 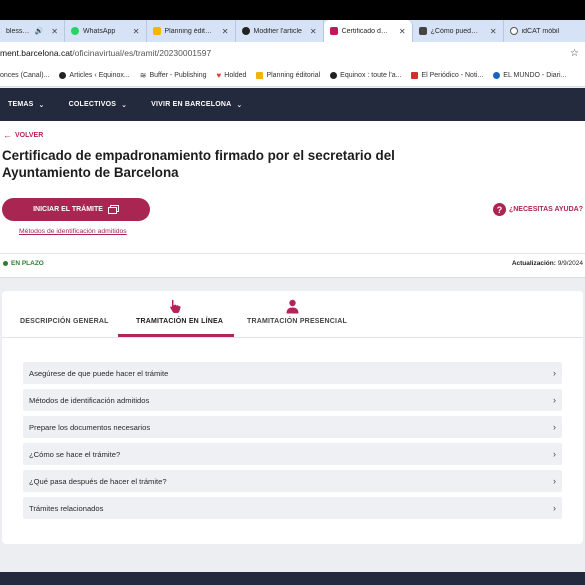 I want to click on active-tab-indicator, so click(x=176, y=335).